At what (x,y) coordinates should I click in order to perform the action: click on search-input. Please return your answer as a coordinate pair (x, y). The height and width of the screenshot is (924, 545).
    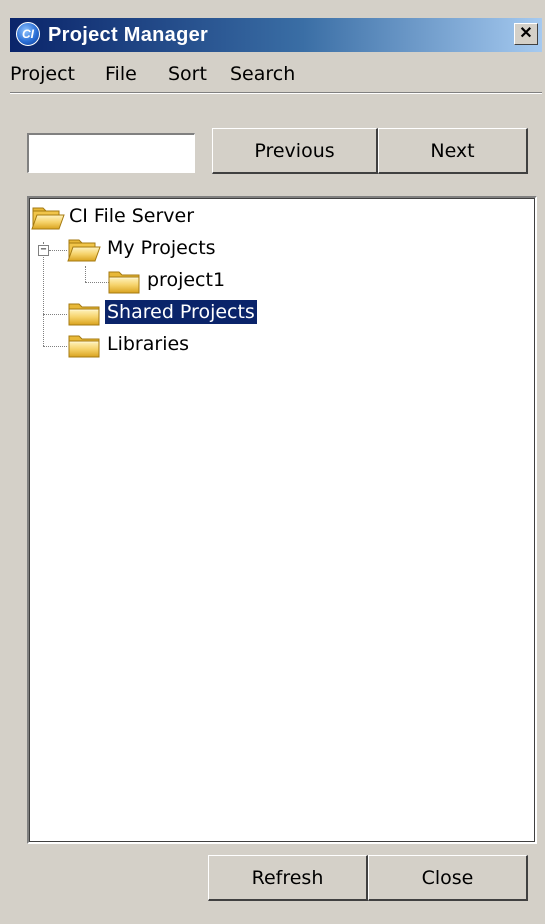
    Looking at the image, I should click on (111, 153).